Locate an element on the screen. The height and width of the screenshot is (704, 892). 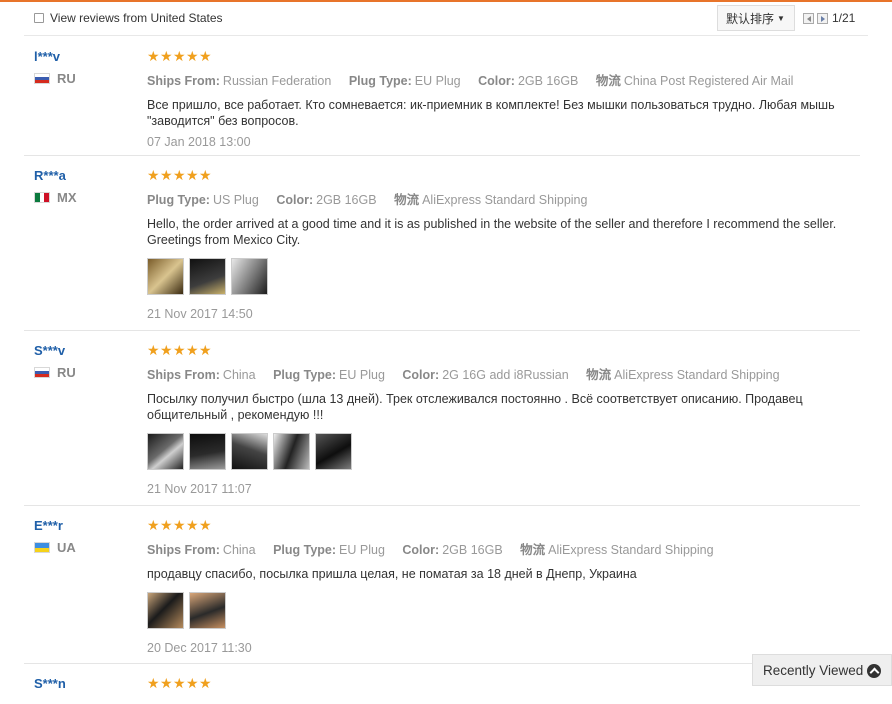
plug-type-value: US Plug is located at coordinates (235, 200).